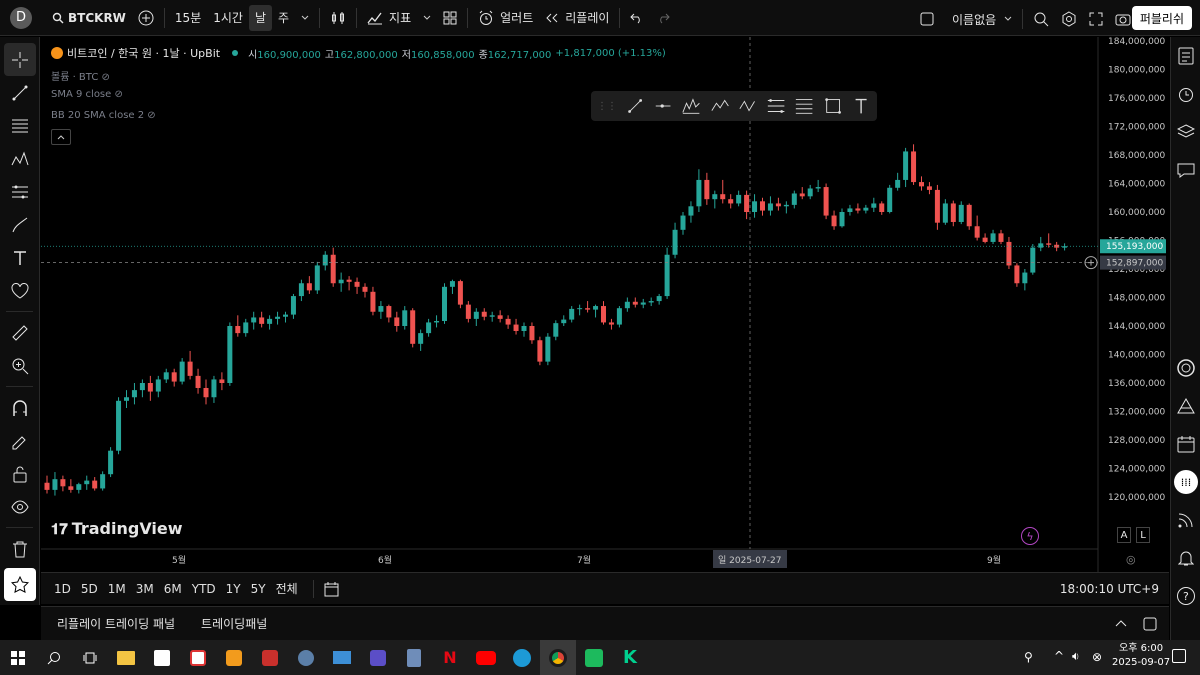  Describe the element at coordinates (20, 407) in the screenshot. I see `magnet-tool` at that location.